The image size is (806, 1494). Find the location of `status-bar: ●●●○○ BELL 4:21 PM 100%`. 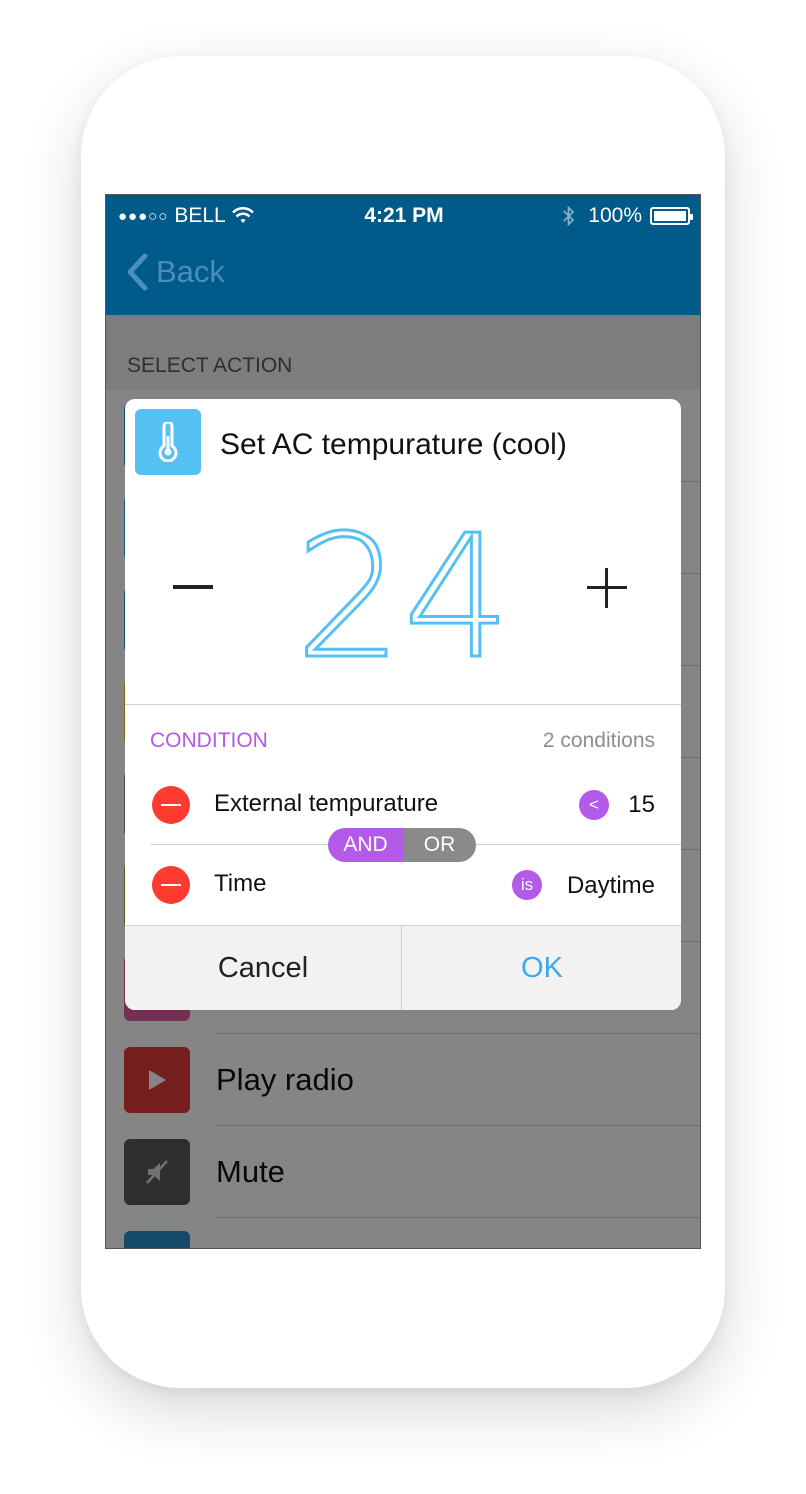

status-bar: ●●●○○ BELL 4:21 PM 100% is located at coordinates (403, 215).